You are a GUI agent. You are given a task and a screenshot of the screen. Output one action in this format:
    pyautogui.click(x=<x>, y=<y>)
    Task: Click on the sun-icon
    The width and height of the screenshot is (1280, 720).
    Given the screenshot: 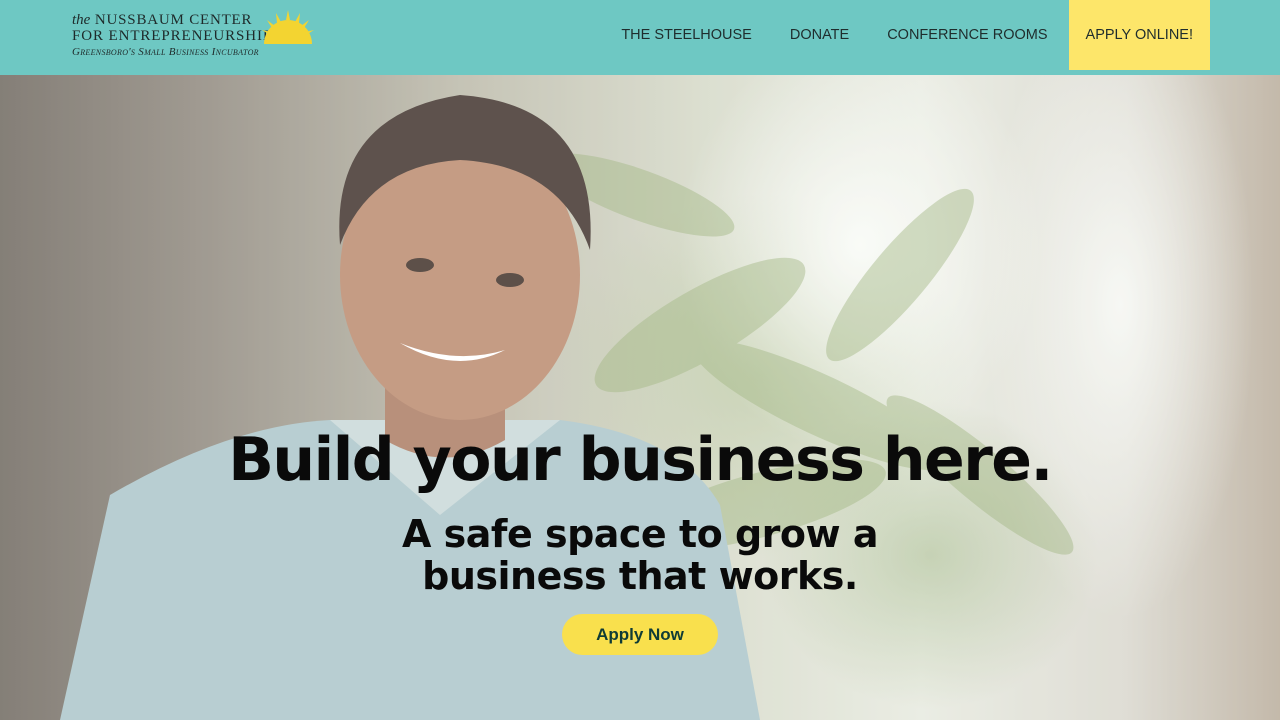 What is the action you would take?
    pyautogui.click(x=288, y=27)
    